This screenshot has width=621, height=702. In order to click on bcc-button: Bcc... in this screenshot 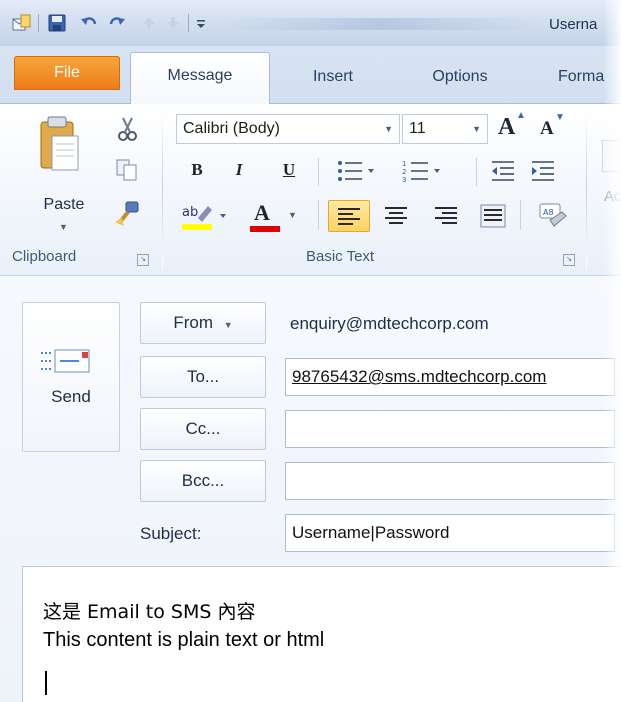, I will do `click(203, 481)`.